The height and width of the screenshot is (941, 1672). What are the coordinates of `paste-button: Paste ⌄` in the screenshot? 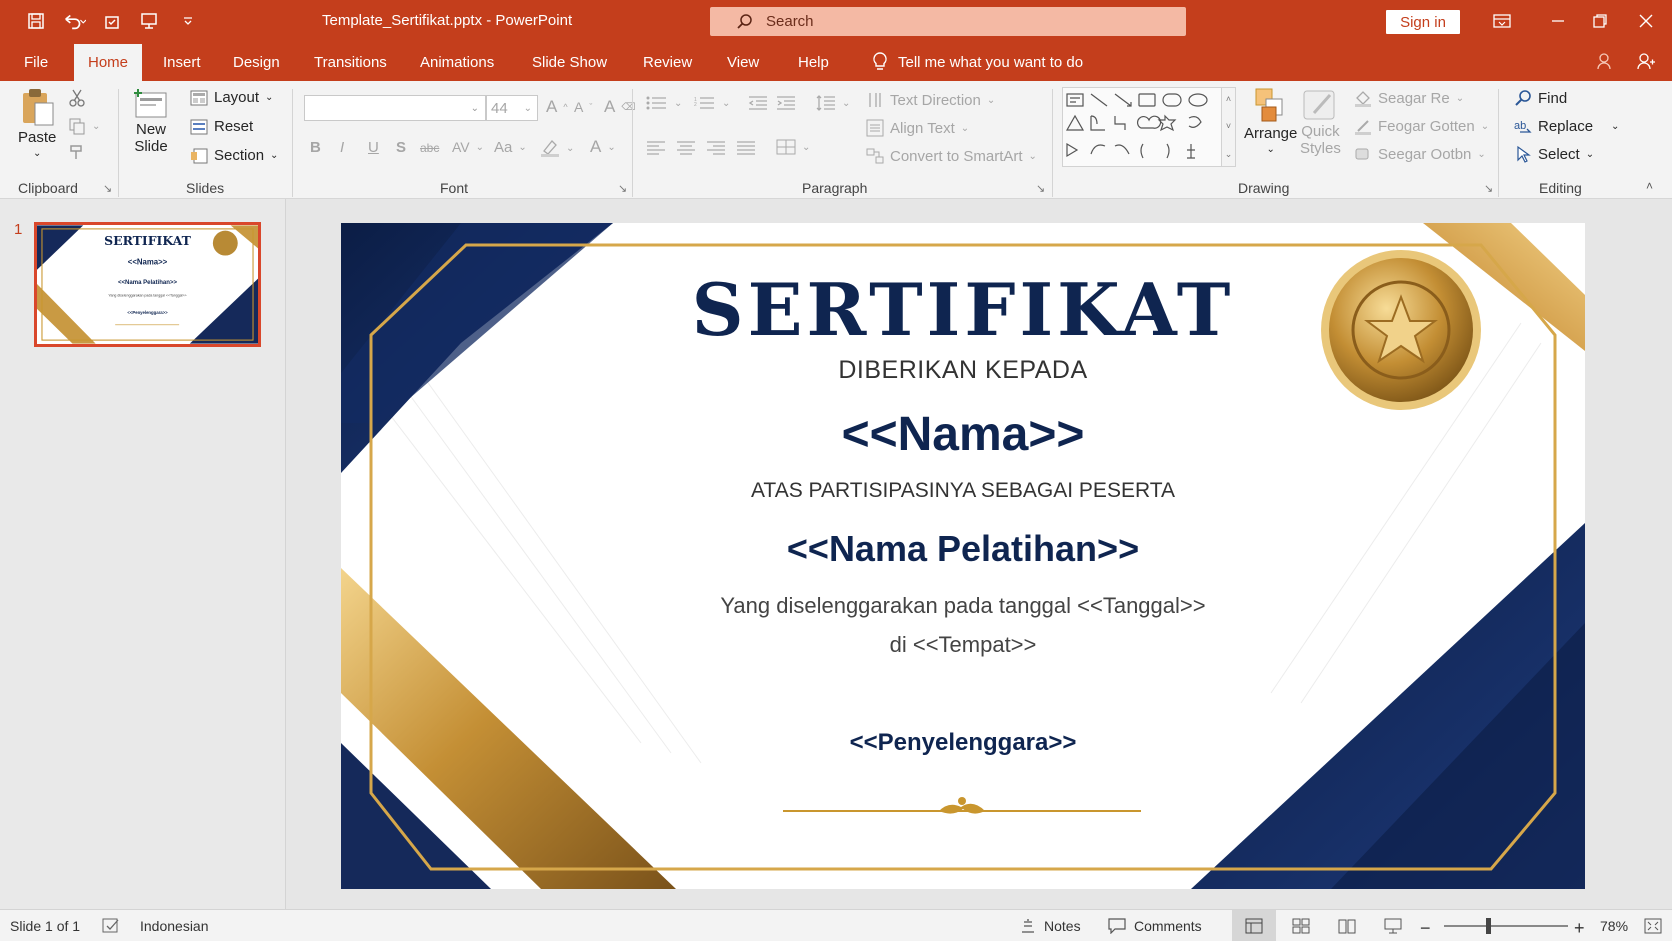 It's located at (37, 123).